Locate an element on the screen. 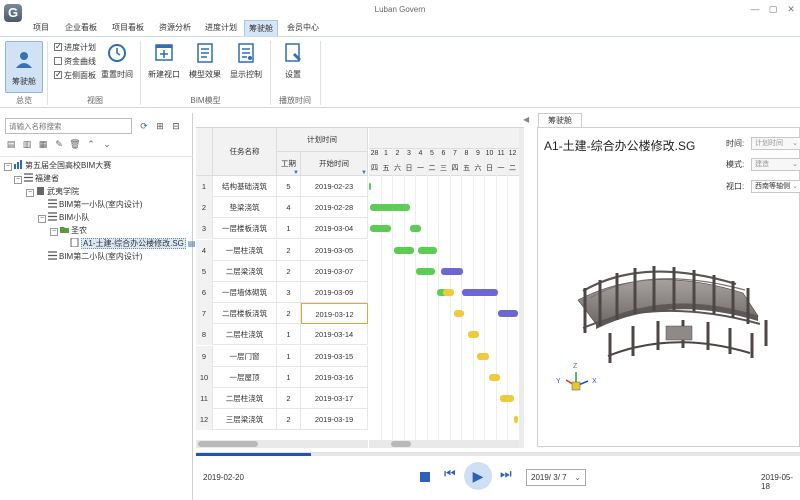 This screenshot has height=500, width=800. task-name-cell: 一层楼板浇筑 is located at coordinates (245, 229).